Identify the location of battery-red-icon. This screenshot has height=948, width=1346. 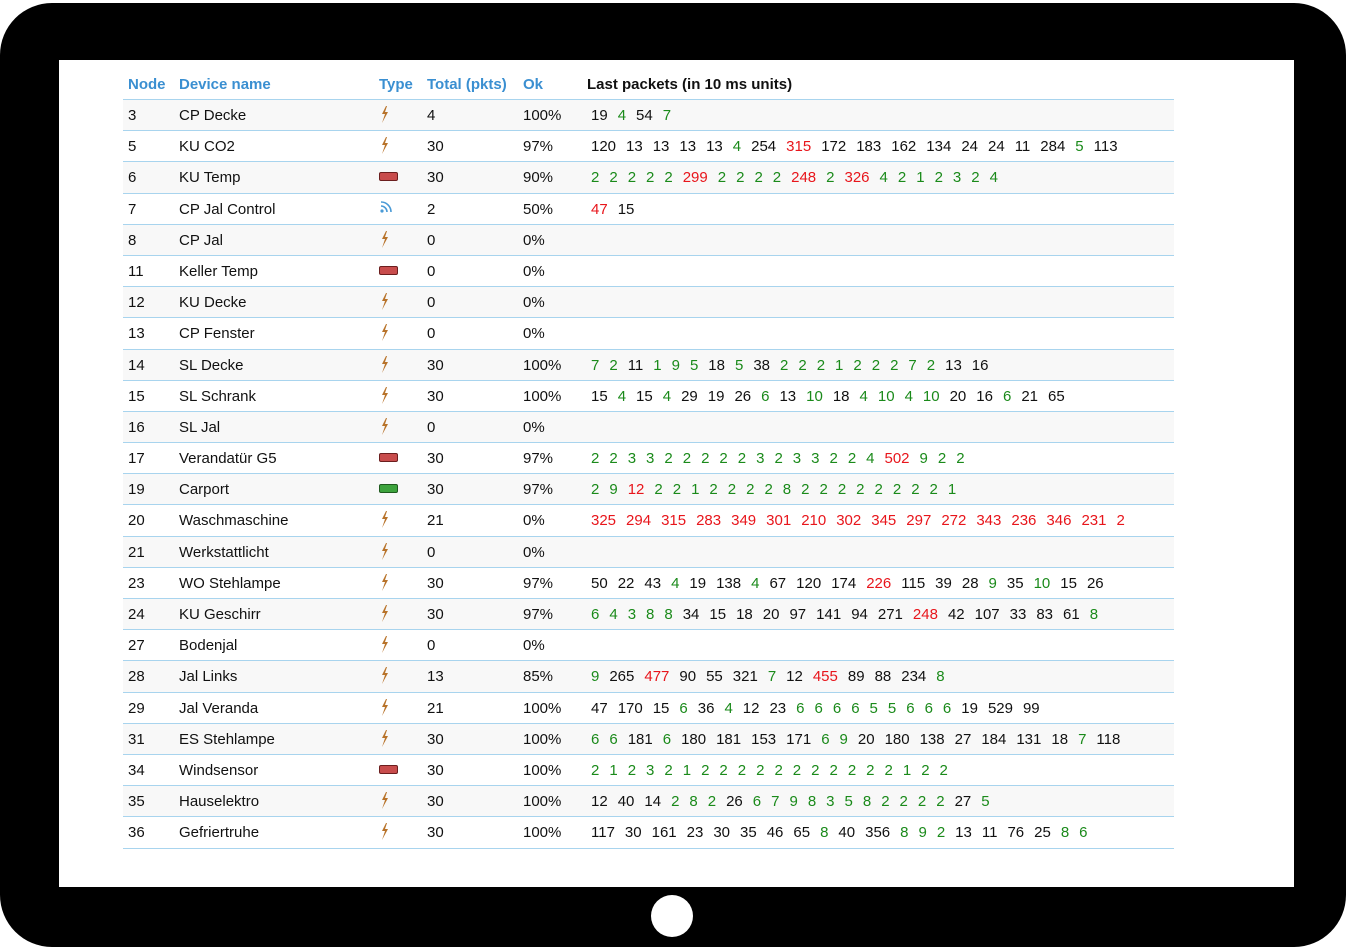
(388, 457).